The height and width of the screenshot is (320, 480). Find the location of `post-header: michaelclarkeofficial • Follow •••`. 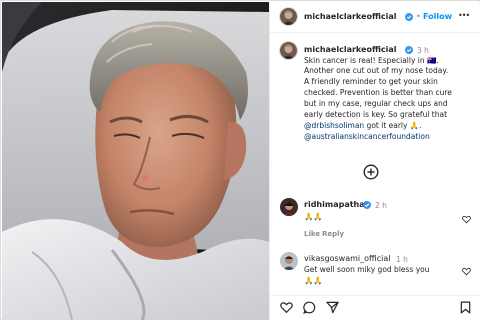

post-header: michaelclarkeofficial • Follow ••• is located at coordinates (375, 17).